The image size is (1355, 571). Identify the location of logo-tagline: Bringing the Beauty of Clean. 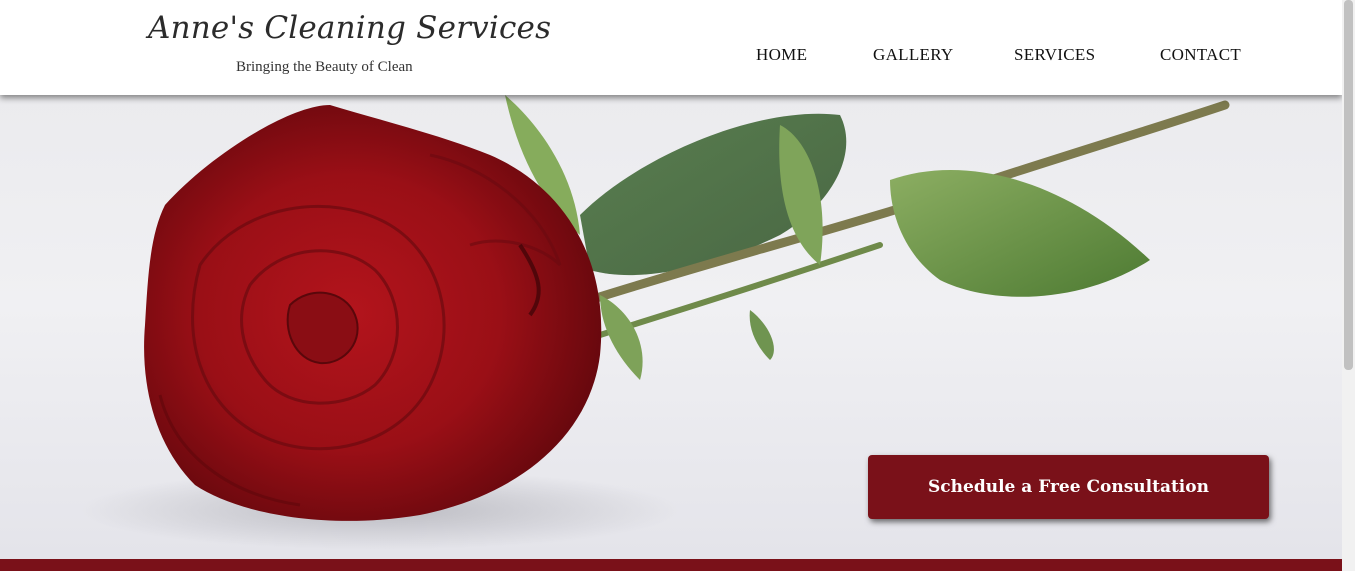
(324, 67).